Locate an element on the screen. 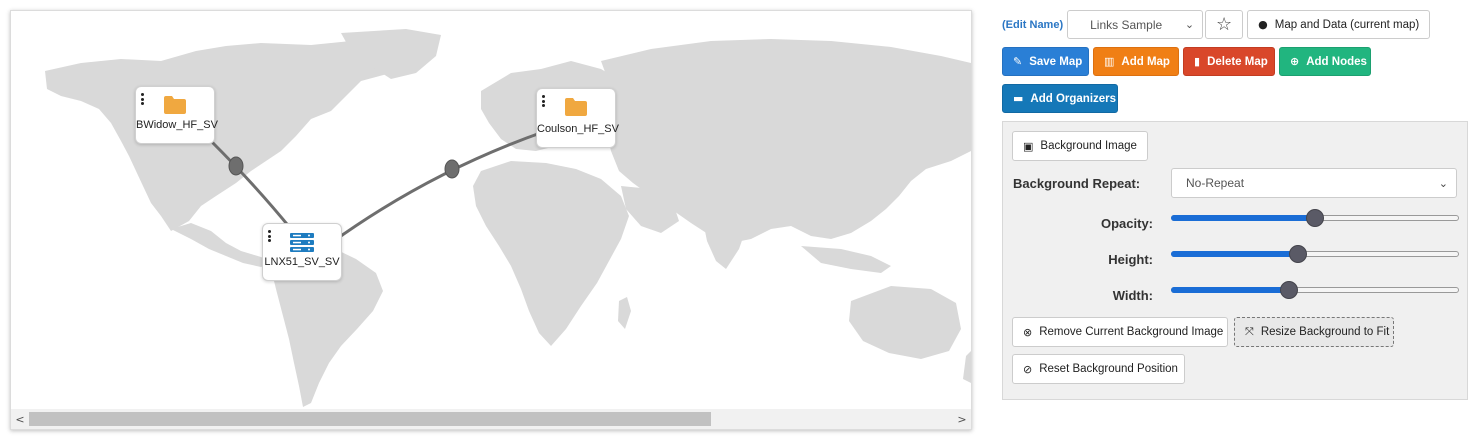  map-node: LNX51_SV_SV is located at coordinates (302, 252).